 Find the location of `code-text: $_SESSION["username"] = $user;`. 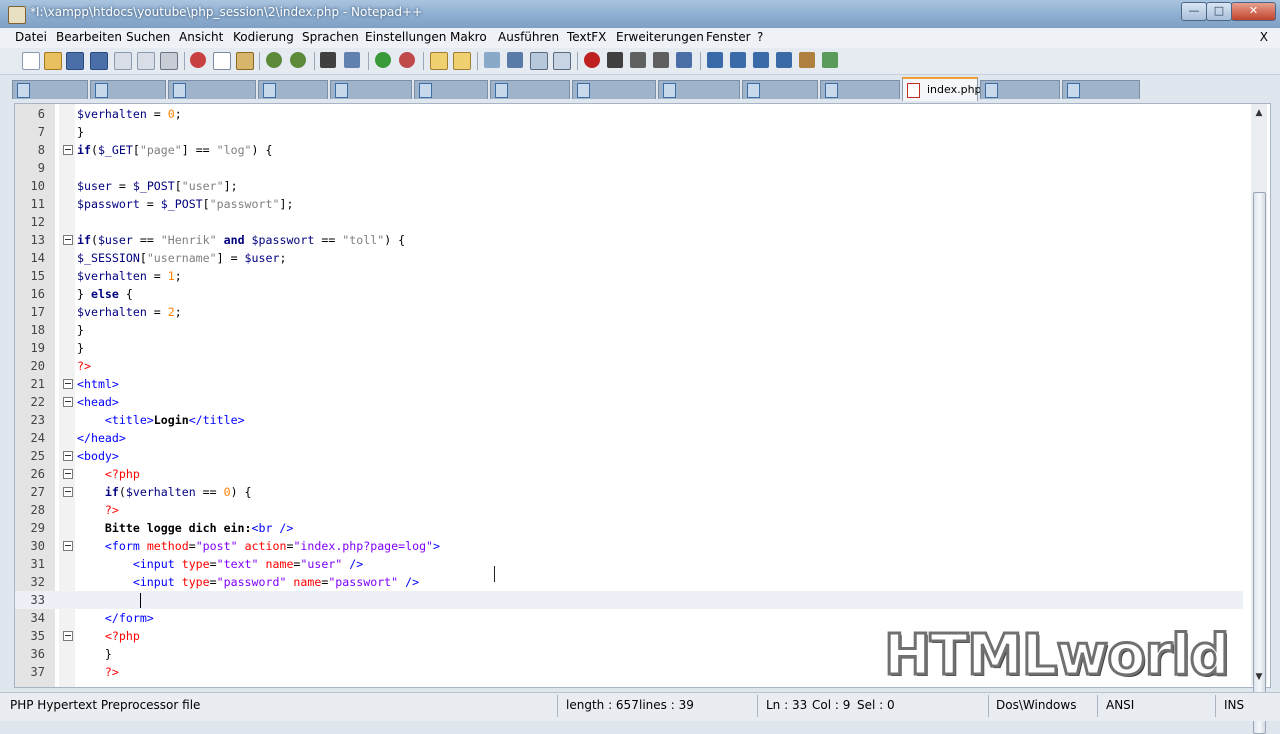

code-text: $_SESSION["username"] = $user; is located at coordinates (181, 258).